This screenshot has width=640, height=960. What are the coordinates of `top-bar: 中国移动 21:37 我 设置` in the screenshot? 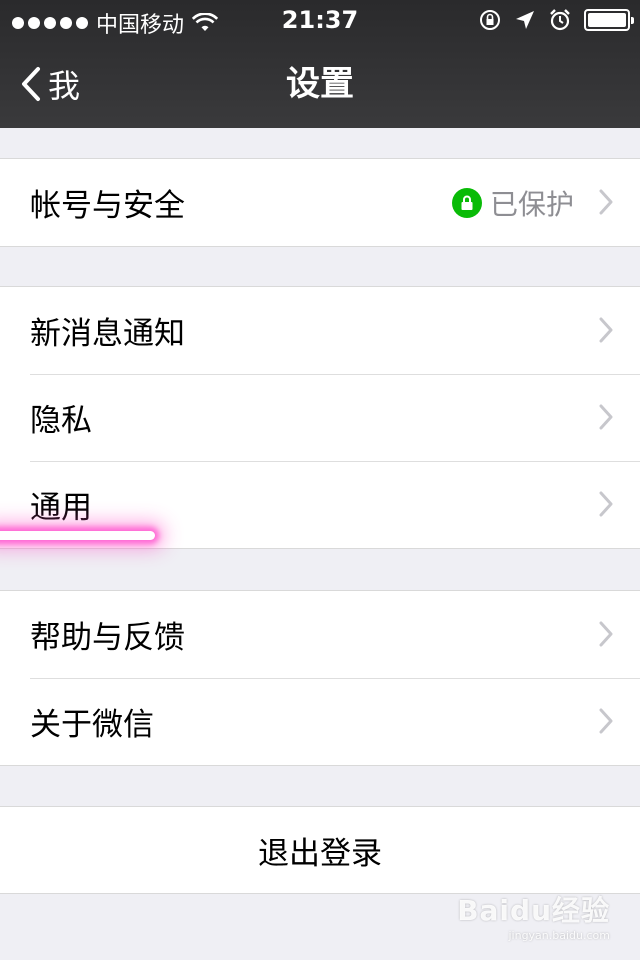 It's located at (320, 64).